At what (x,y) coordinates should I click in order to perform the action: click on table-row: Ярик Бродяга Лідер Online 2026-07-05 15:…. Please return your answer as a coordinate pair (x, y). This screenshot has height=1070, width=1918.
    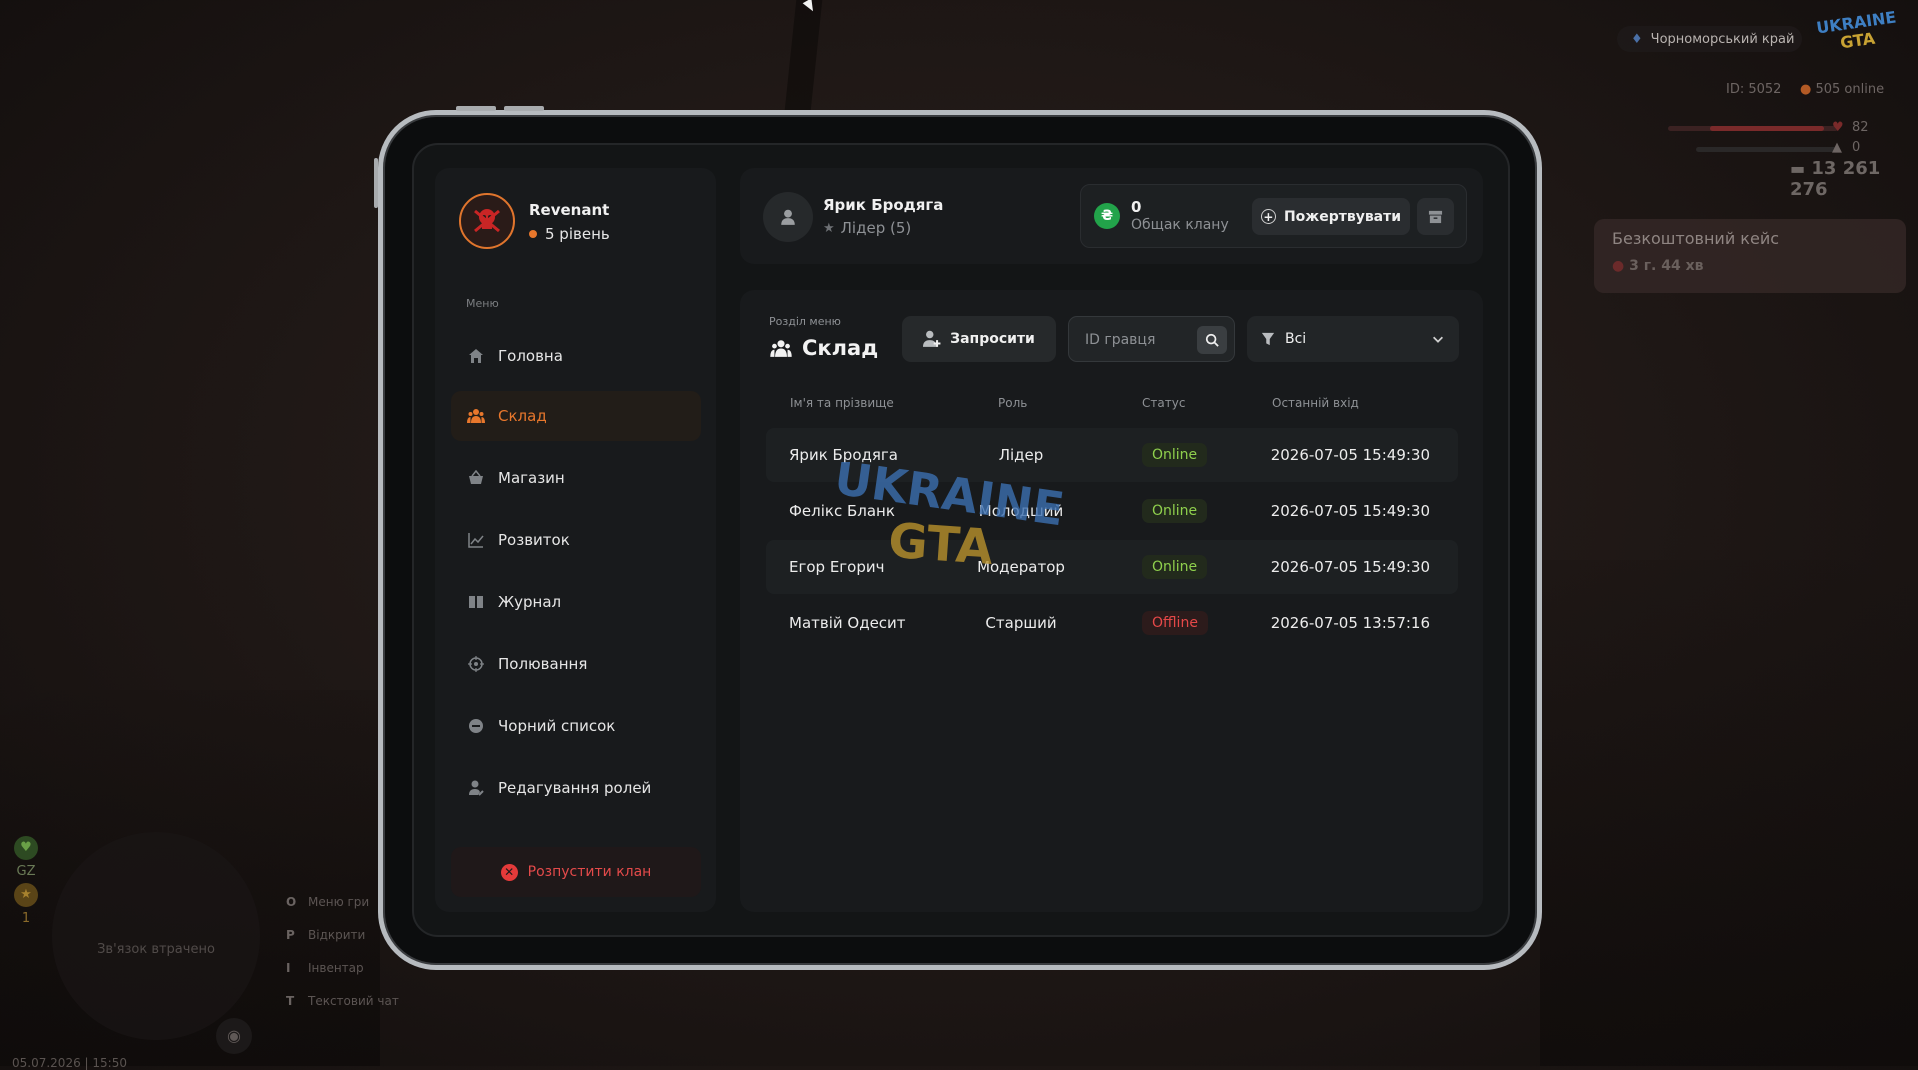
    Looking at the image, I should click on (1112, 455).